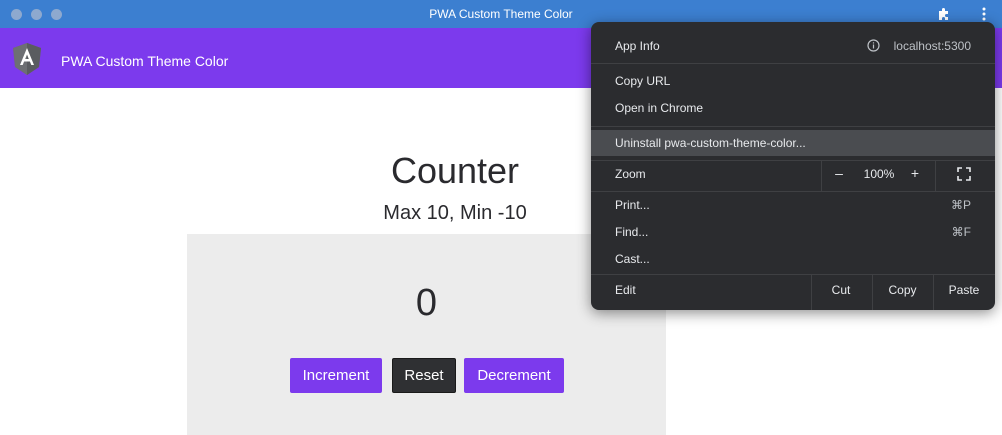  I want to click on zoom-in-button: +, so click(915, 173).